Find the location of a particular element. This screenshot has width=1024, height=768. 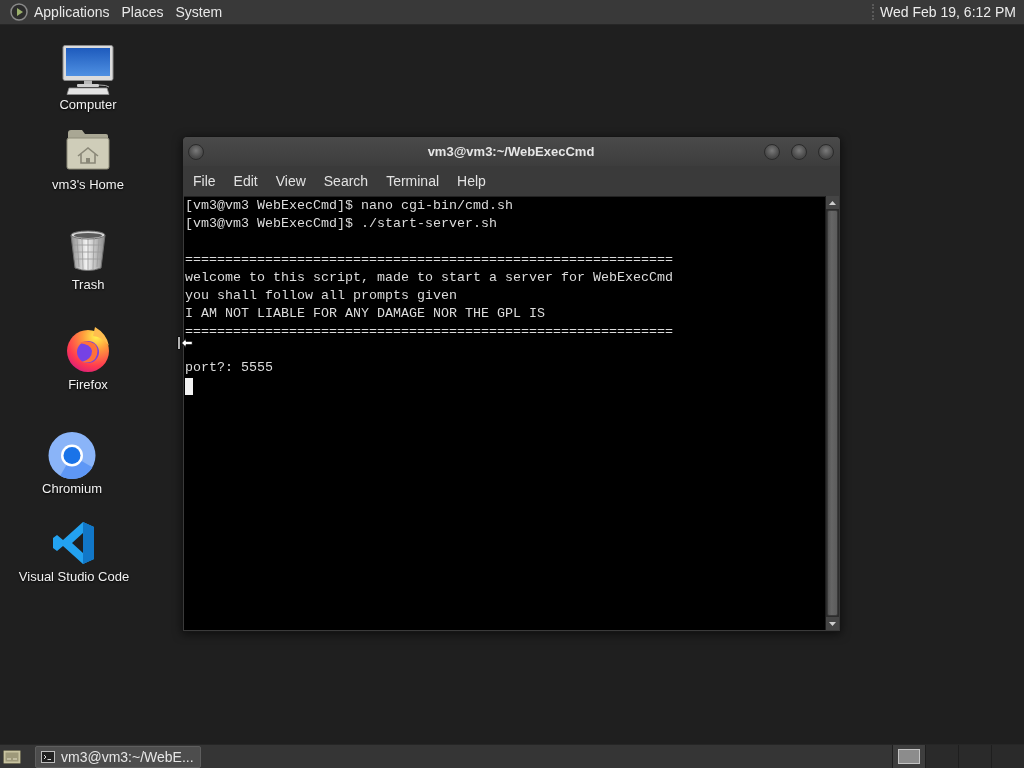

desktop-icon-label: vm3's Home is located at coordinates (88, 185).